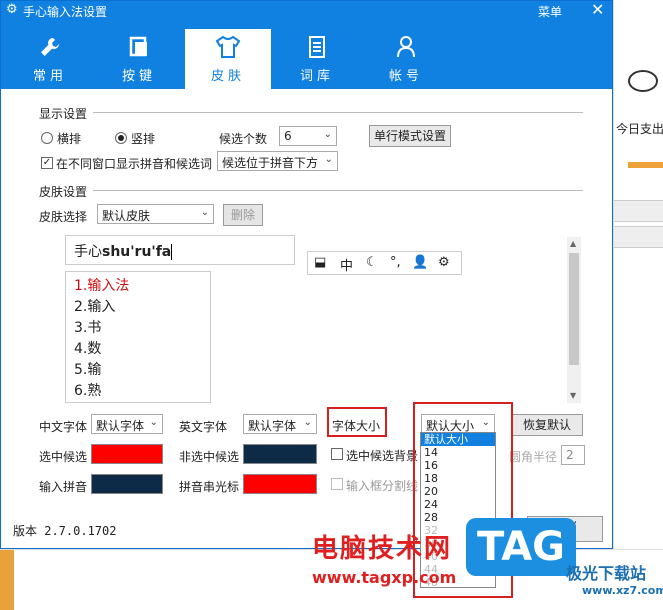 The width and height of the screenshot is (663, 610). I want to click on input-pinyin-color, so click(127, 484).